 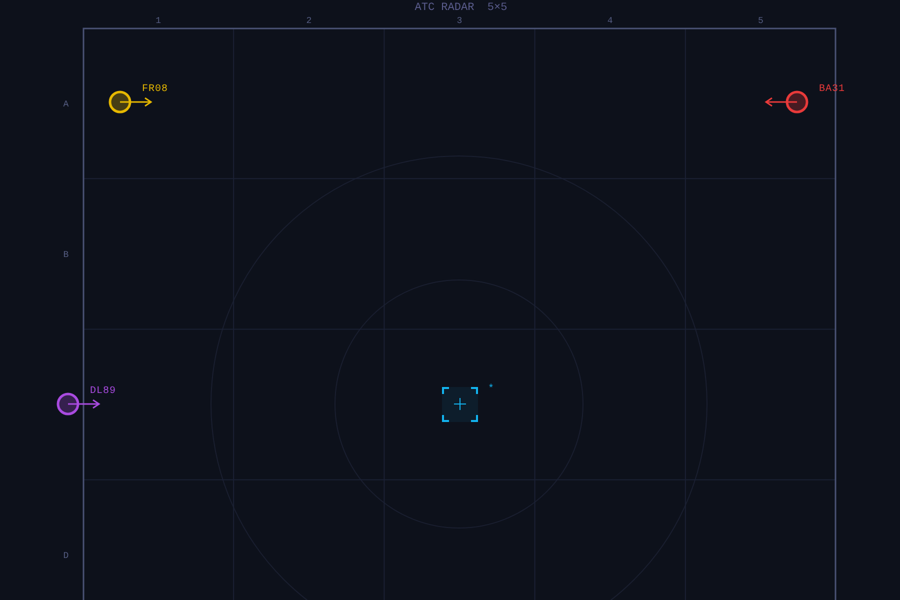 I want to click on column-label: 2, so click(x=309, y=21).